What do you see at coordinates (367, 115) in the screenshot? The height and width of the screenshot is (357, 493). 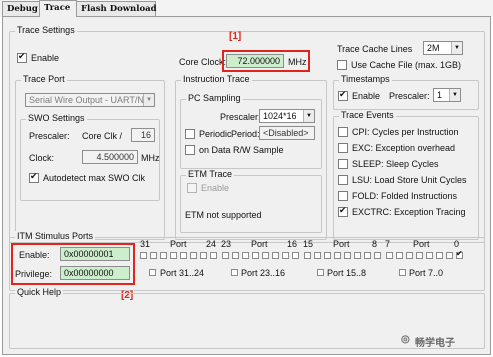 I see `trace-events-title: Trace Events` at bounding box center [367, 115].